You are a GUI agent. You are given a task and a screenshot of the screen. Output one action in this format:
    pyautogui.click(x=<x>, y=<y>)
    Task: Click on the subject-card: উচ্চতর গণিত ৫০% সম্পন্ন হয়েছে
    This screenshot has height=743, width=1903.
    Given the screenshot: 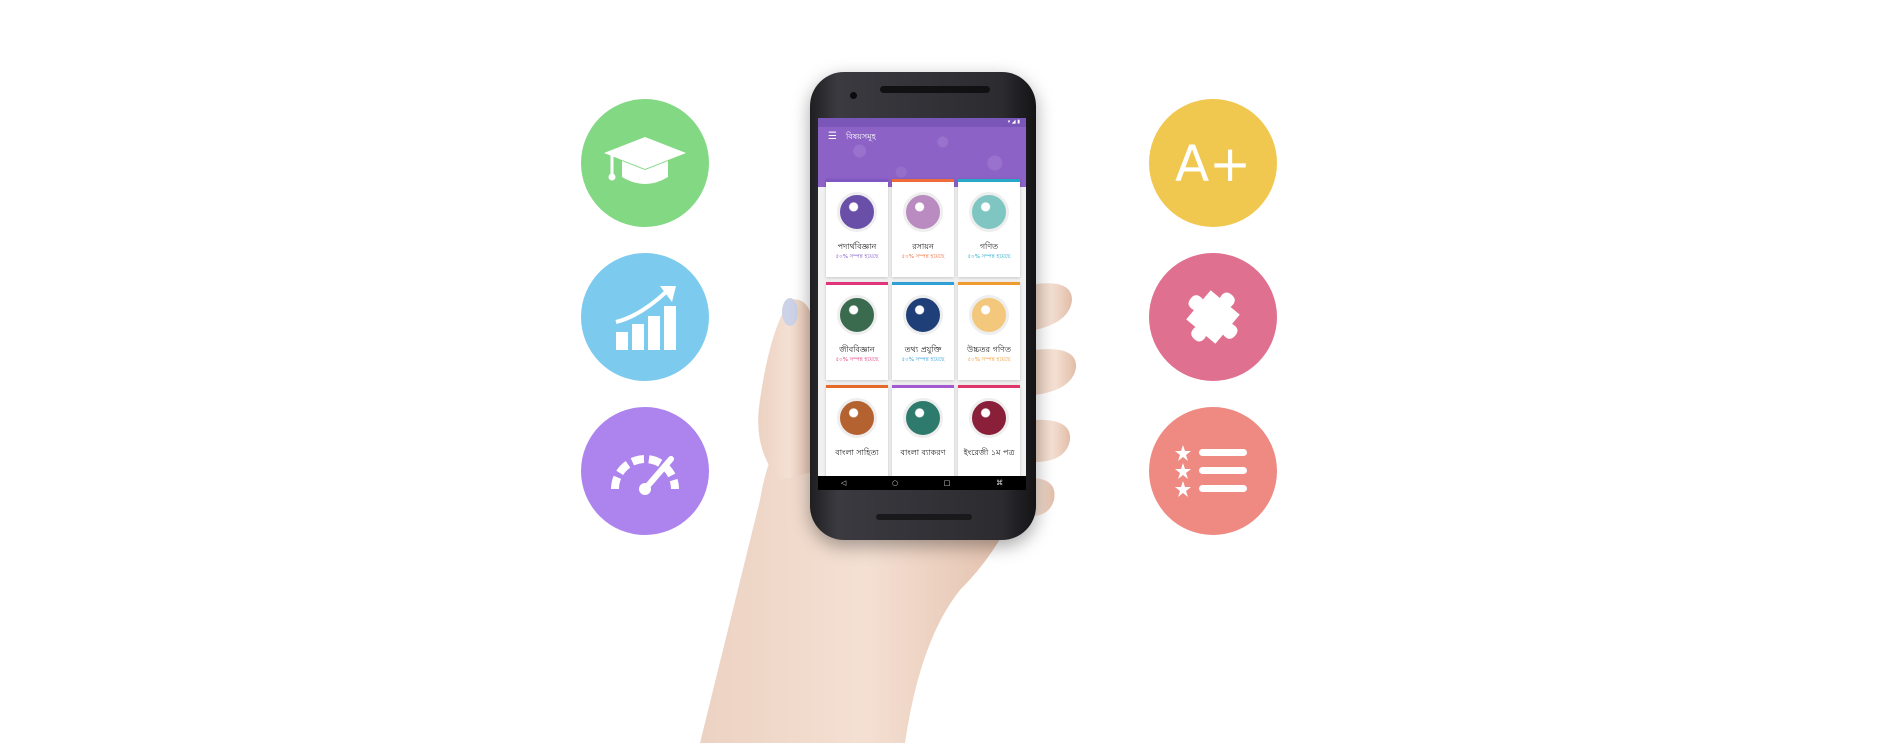 What is the action you would take?
    pyautogui.click(x=989, y=331)
    